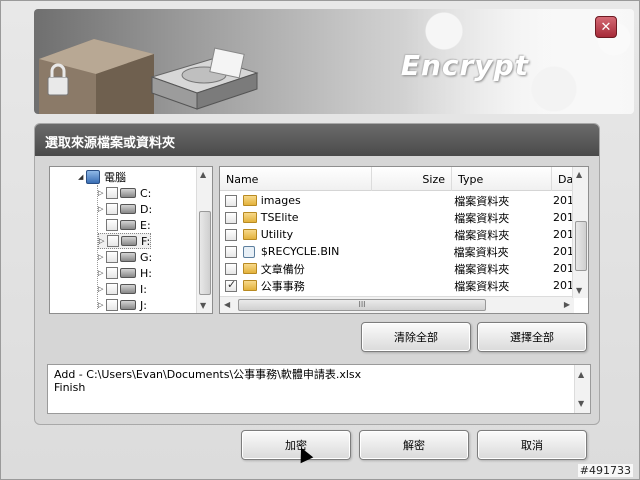 The height and width of the screenshot is (480, 640). Describe the element at coordinates (146, 273) in the screenshot. I see `tree-item-label: H:` at that location.